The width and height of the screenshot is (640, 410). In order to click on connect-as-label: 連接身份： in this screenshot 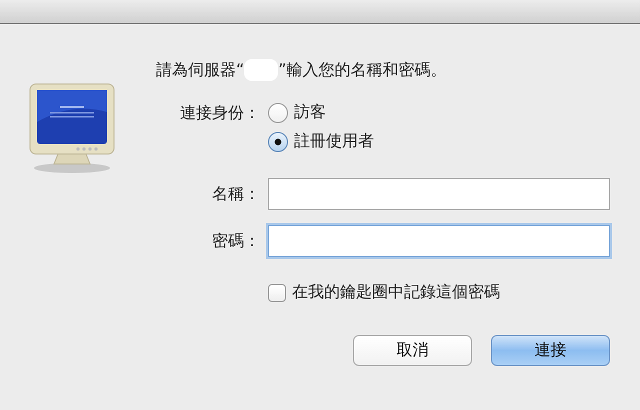, I will do `click(219, 113)`.